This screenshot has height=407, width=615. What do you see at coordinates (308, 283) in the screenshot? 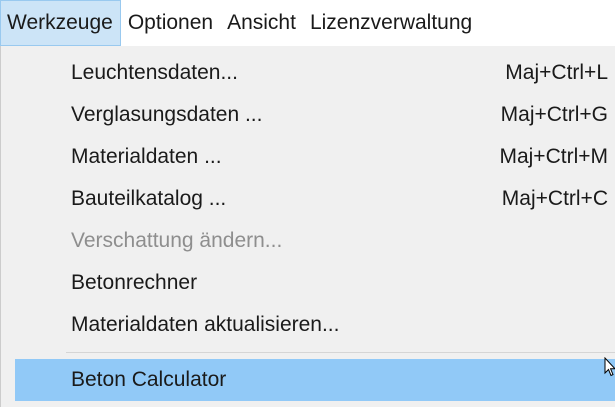
I see `menu-item-betonrechner: Betonrechner` at bounding box center [308, 283].